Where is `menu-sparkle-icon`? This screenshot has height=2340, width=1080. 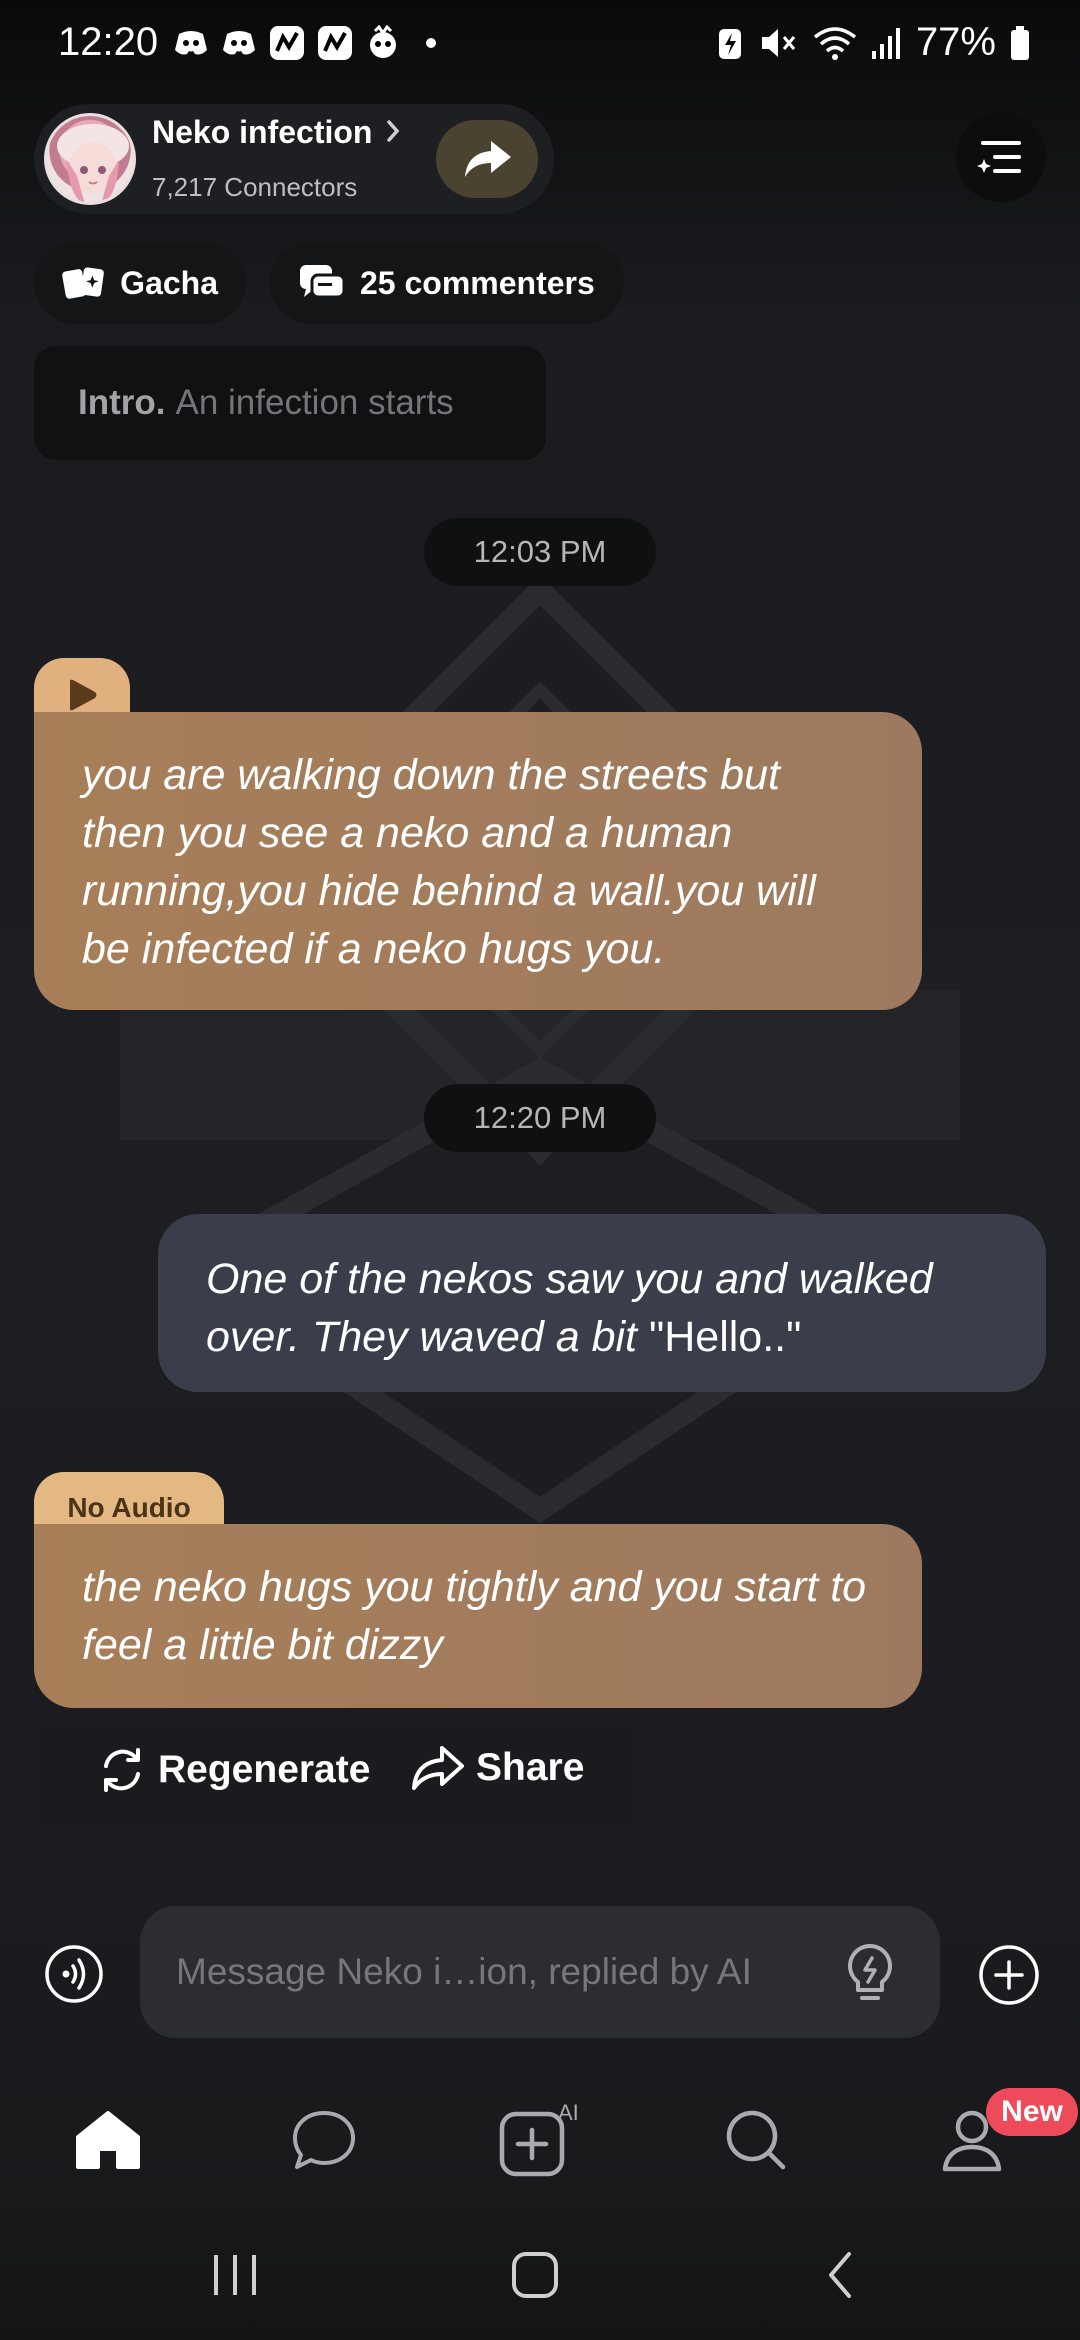 menu-sparkle-icon is located at coordinates (999, 157).